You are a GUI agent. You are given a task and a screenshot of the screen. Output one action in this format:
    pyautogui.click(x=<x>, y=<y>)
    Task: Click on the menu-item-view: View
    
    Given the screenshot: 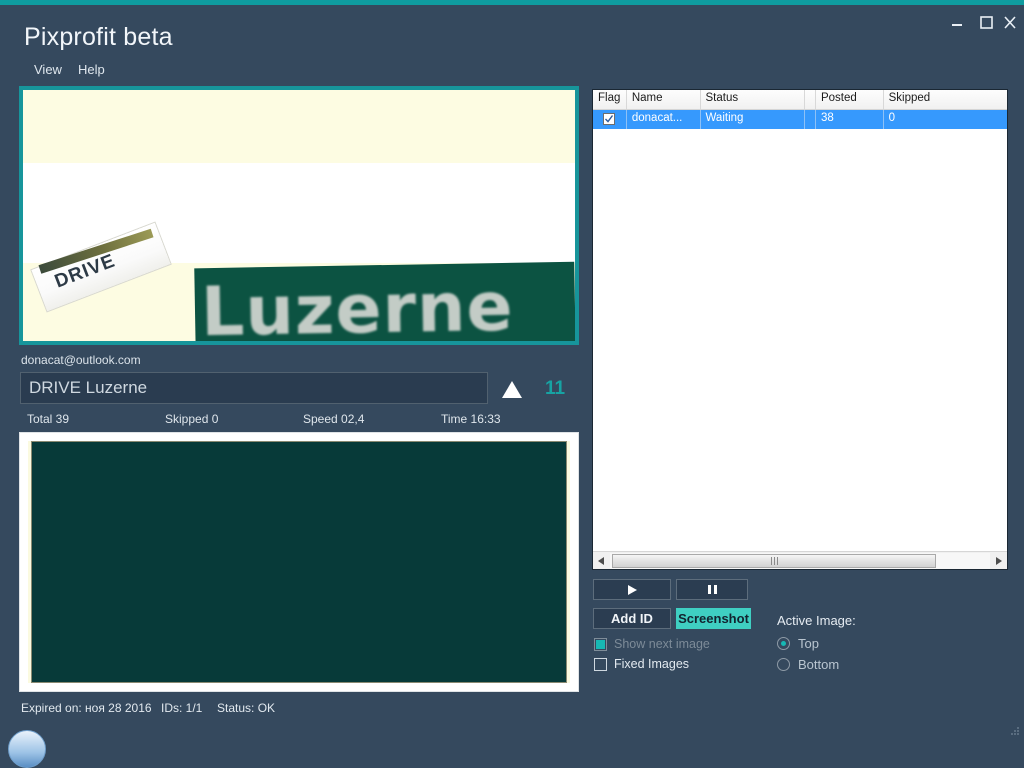 What is the action you would take?
    pyautogui.click(x=48, y=69)
    